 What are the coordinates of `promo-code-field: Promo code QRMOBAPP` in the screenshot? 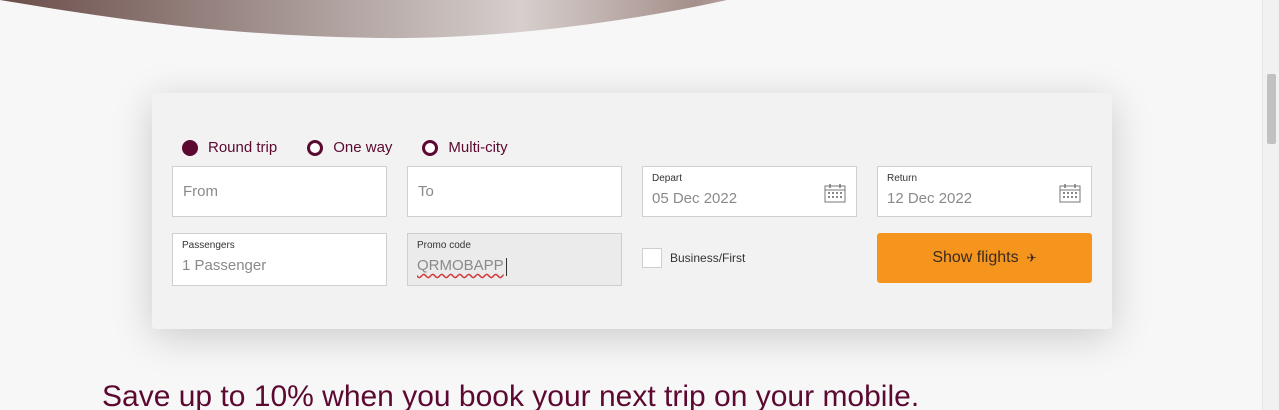 It's located at (514, 259).